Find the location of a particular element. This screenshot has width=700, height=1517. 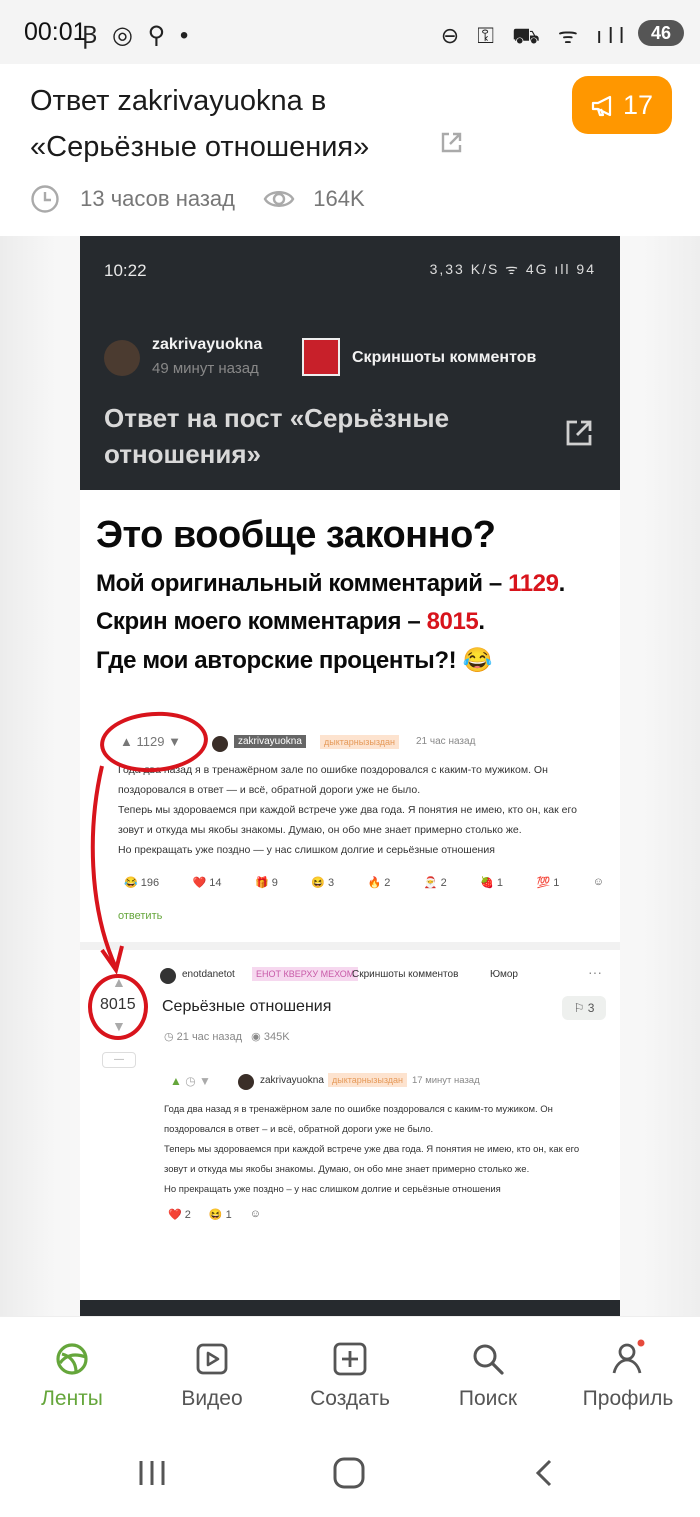

meme-number-1: 1129 is located at coordinates (533, 583).